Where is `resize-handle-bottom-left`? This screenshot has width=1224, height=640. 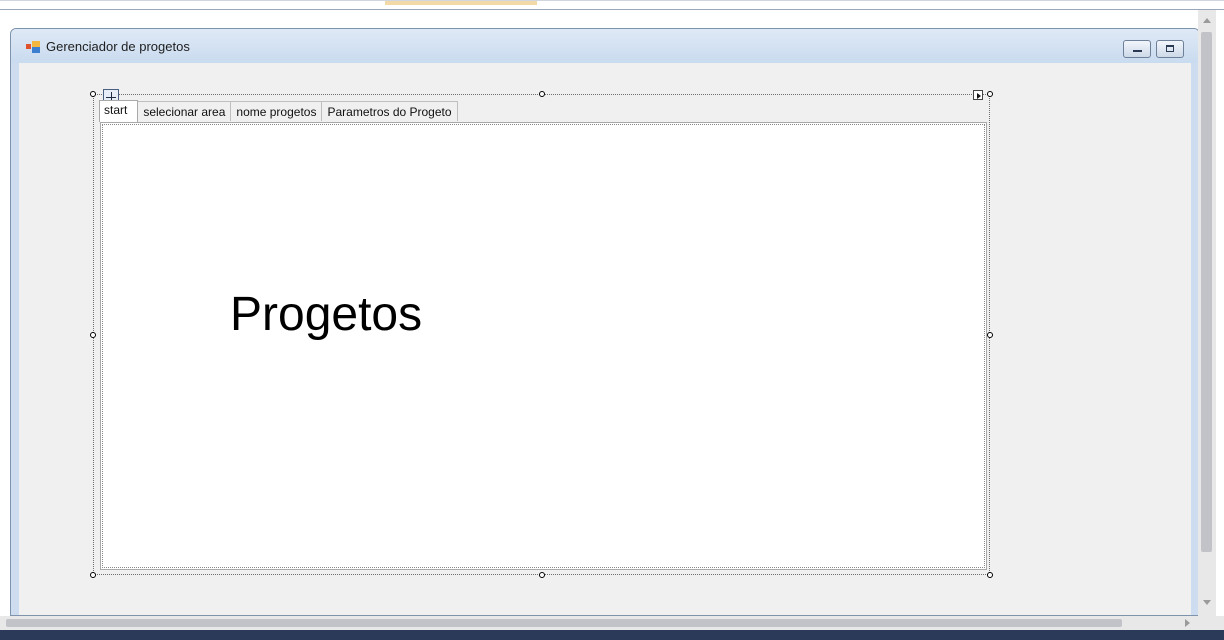
resize-handle-bottom-left is located at coordinates (93, 575).